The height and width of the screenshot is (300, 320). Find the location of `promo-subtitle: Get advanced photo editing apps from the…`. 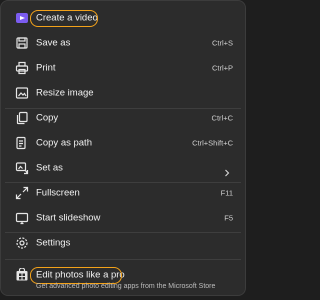

promo-subtitle: Get advanced photo editing apps from the… is located at coordinates (126, 286).